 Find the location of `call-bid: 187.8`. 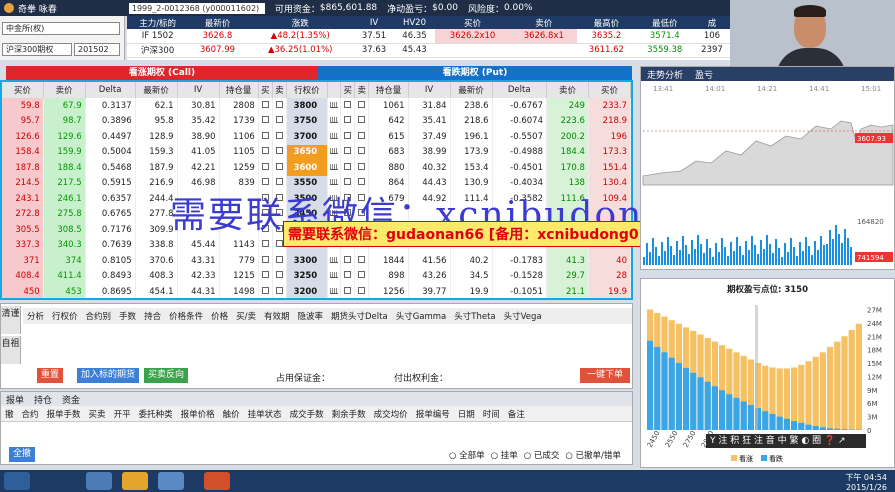

call-bid: 187.8 is located at coordinates (23, 168).